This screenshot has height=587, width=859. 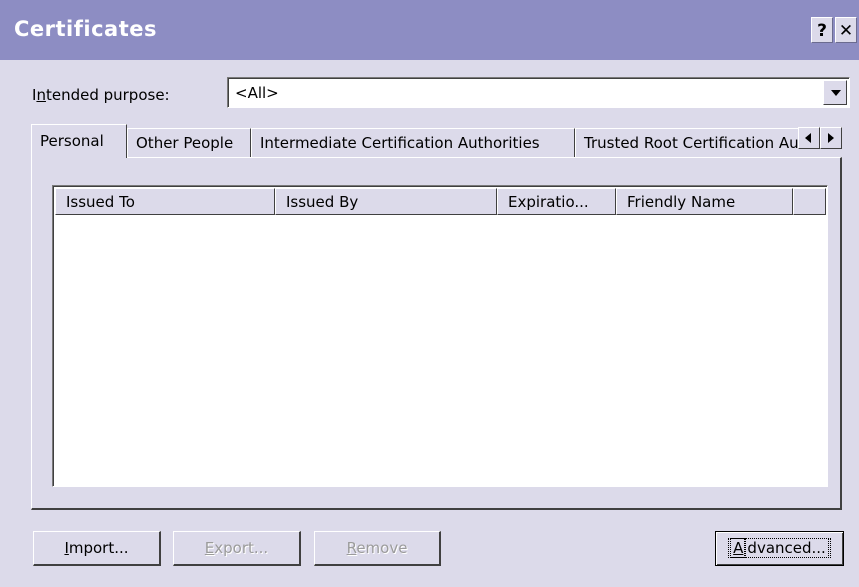 What do you see at coordinates (101, 95) in the screenshot?
I see `intended-purpose-label: Intended purpose:` at bounding box center [101, 95].